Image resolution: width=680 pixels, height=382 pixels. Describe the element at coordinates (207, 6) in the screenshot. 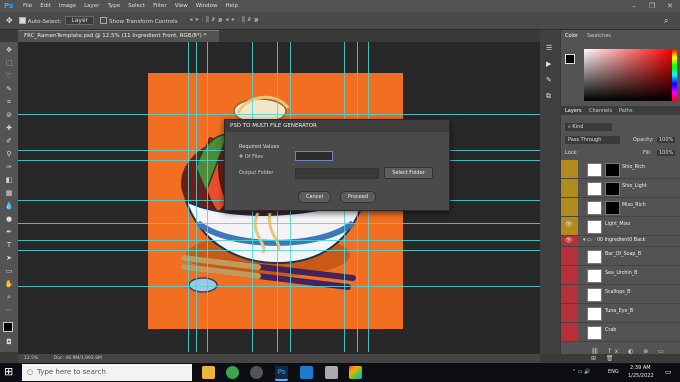

I see `menu-window: Window` at that location.